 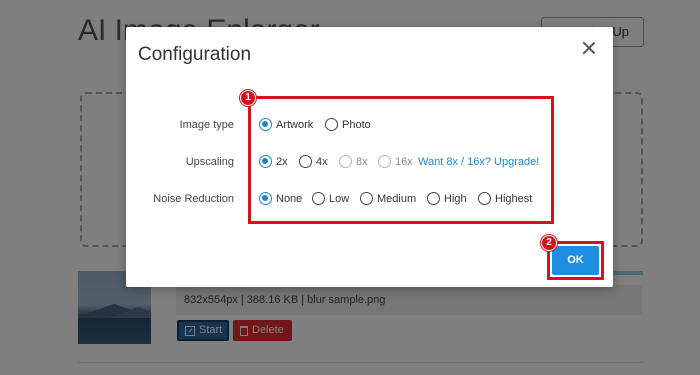 I want to click on image-type-label: Image type, so click(x=206, y=125).